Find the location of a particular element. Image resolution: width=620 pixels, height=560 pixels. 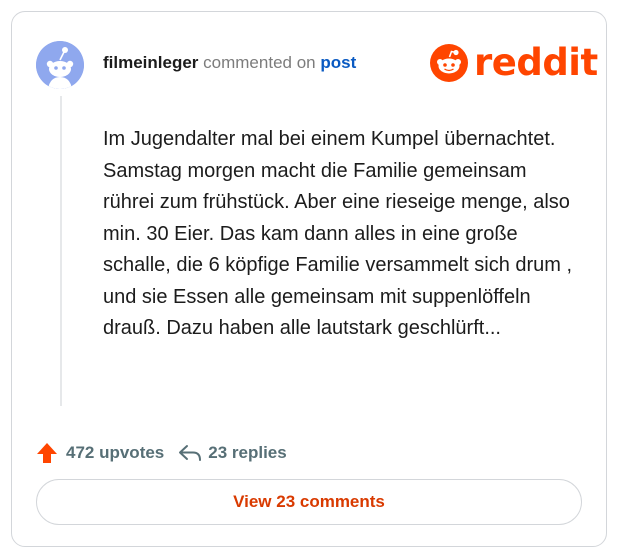

view-comments-button: View 23 comments is located at coordinates (309, 502).